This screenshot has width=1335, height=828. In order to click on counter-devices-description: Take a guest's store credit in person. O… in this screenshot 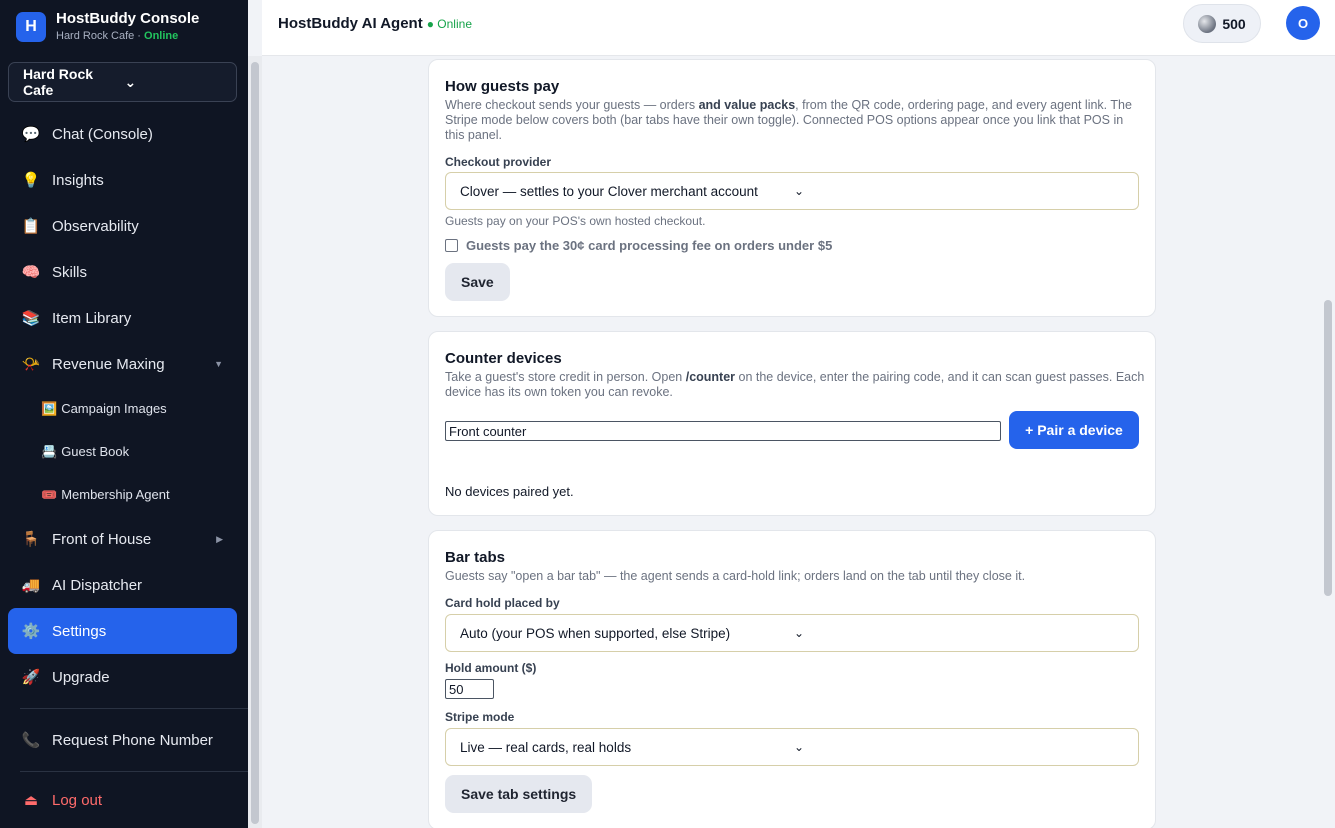, I will do `click(795, 385)`.